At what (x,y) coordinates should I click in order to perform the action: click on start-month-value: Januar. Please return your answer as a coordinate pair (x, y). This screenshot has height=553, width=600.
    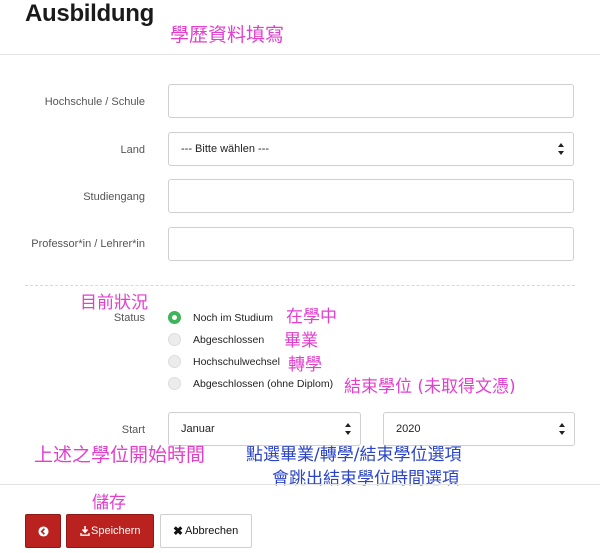
    Looking at the image, I should click on (198, 429).